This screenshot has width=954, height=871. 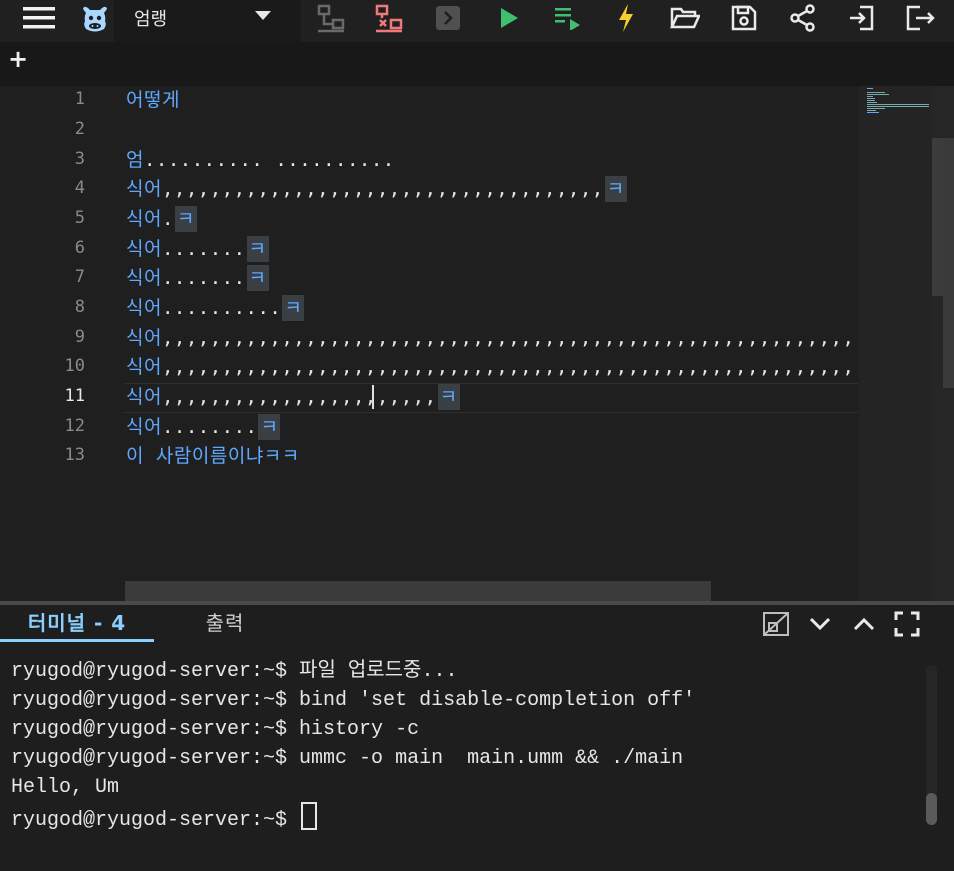 I want to click on tab-terminal: 터미널 - 4, so click(x=77, y=623).